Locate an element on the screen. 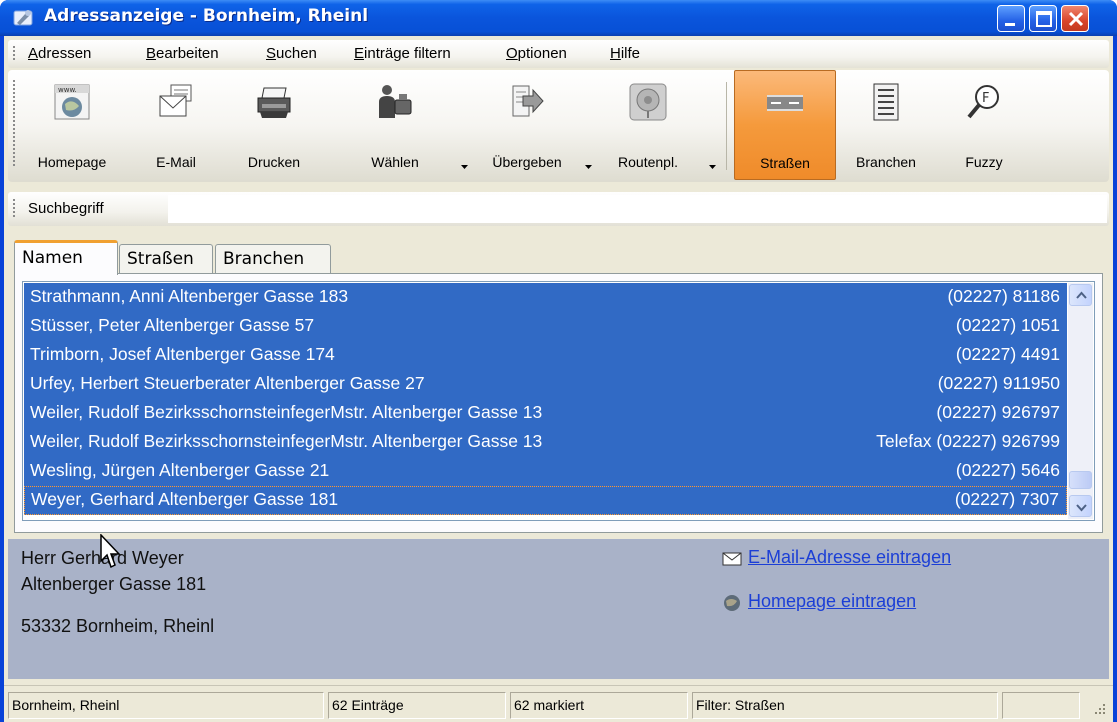 The width and height of the screenshot is (1117, 722). transfer-dropdown-arrow-icon is located at coordinates (588, 167).